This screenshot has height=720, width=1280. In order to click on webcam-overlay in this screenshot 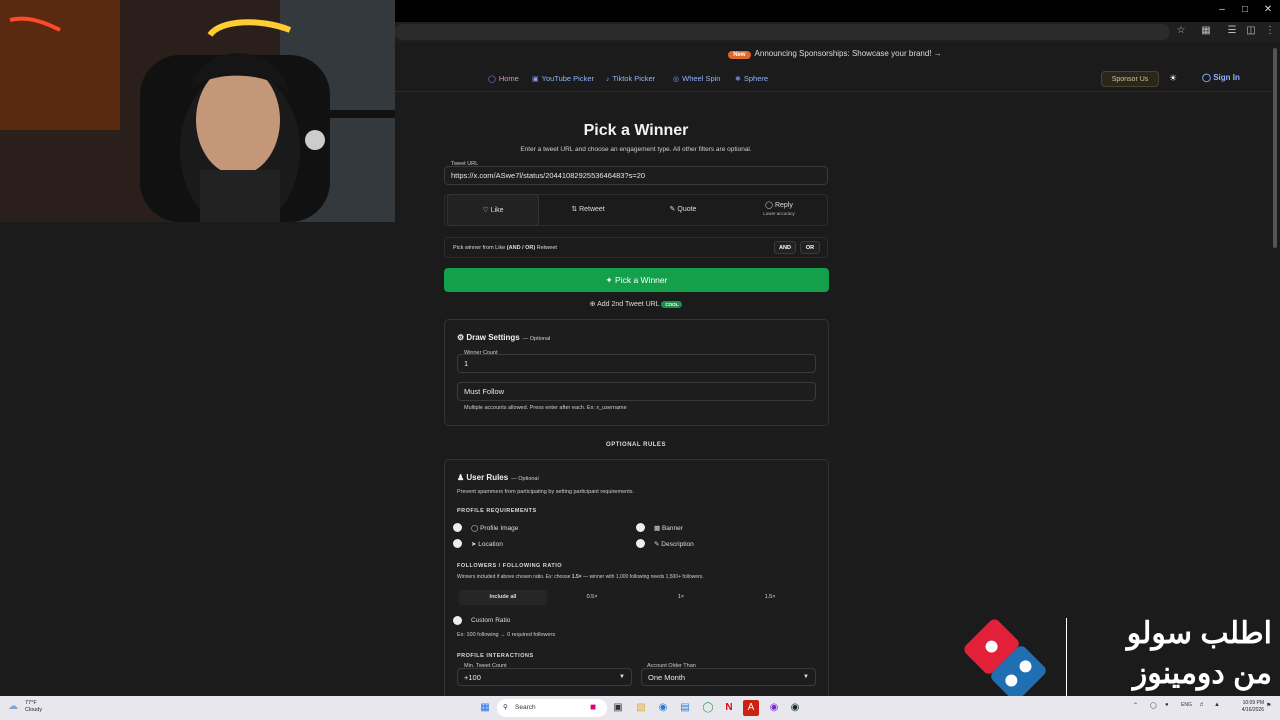, I will do `click(197, 111)`.